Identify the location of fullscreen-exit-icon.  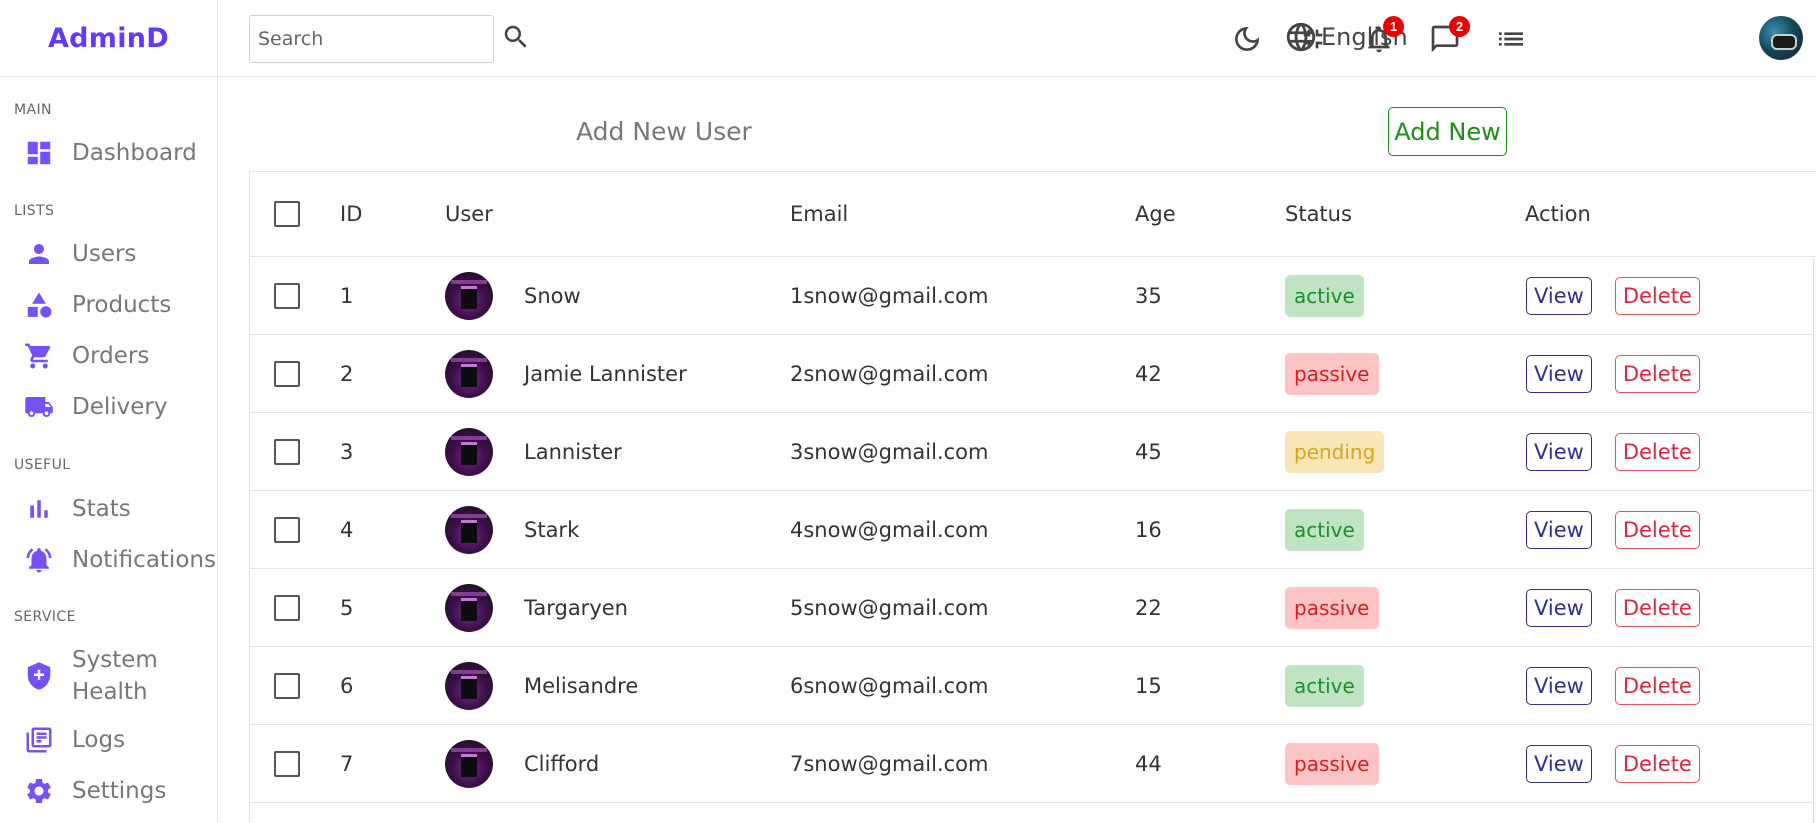
(1313, 39).